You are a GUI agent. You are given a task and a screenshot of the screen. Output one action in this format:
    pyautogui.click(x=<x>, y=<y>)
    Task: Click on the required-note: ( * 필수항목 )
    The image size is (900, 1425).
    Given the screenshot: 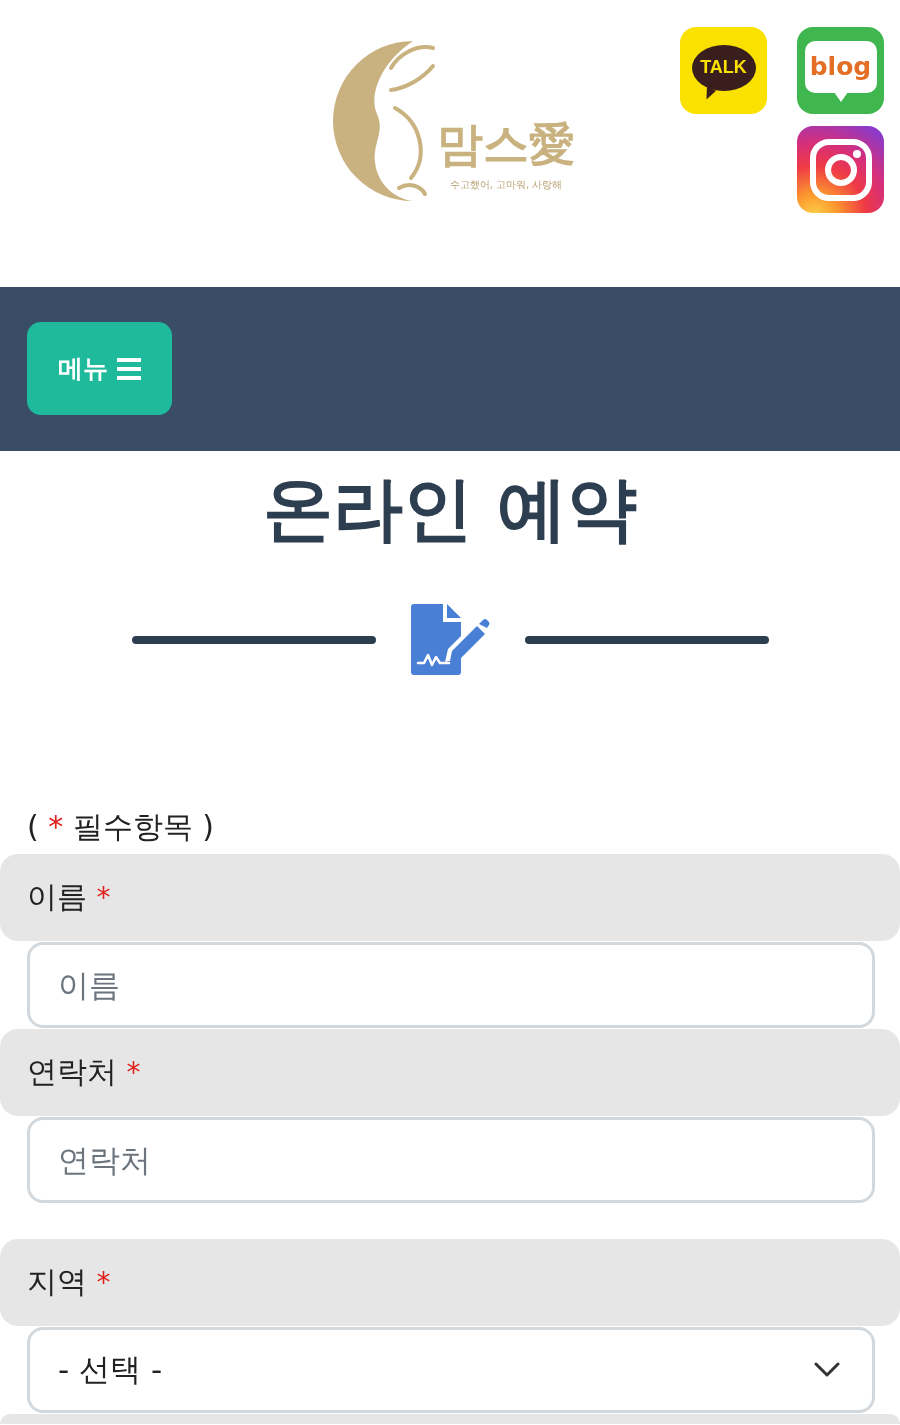 What is the action you would take?
    pyautogui.click(x=120, y=827)
    